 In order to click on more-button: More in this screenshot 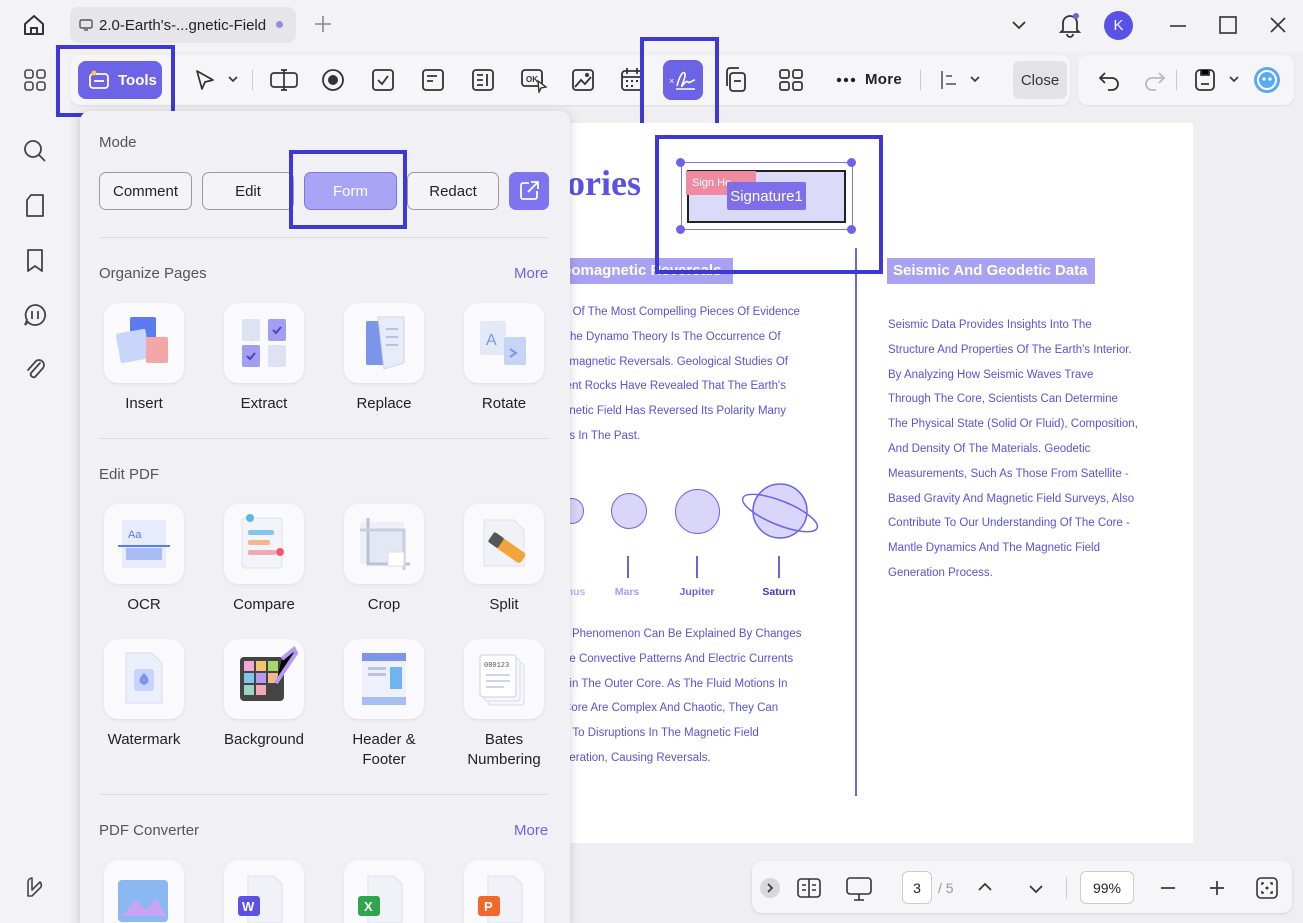, I will do `click(883, 79)`.